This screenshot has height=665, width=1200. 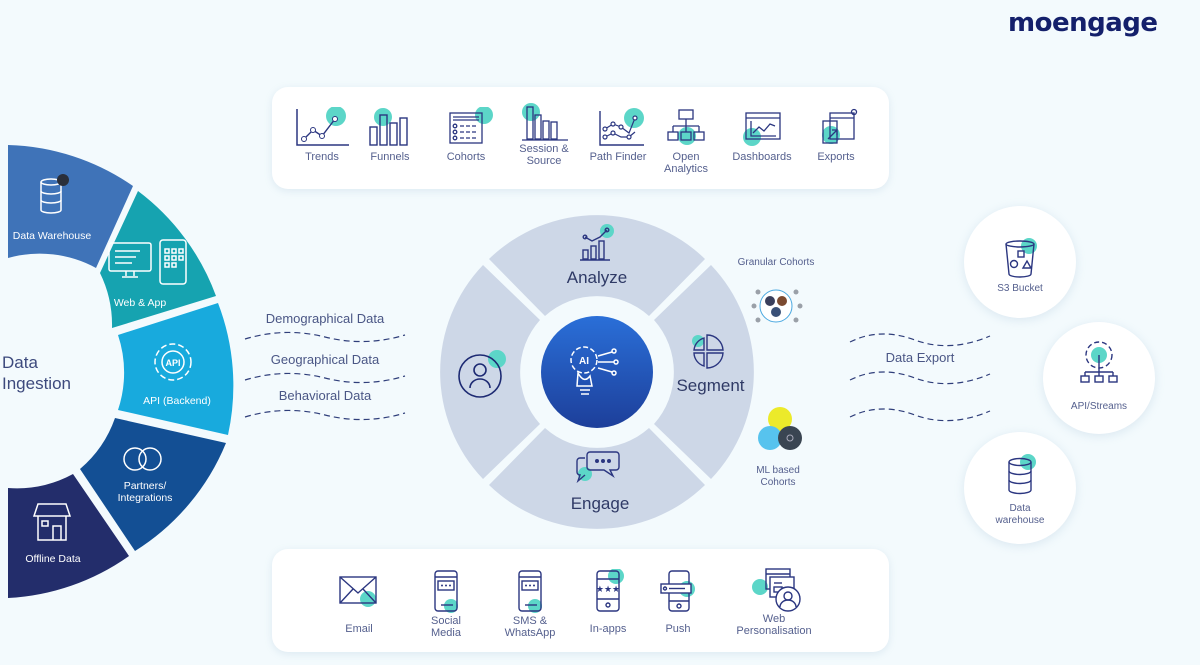 I want to click on funnels-bar-chart-icon, so click(x=388, y=127).